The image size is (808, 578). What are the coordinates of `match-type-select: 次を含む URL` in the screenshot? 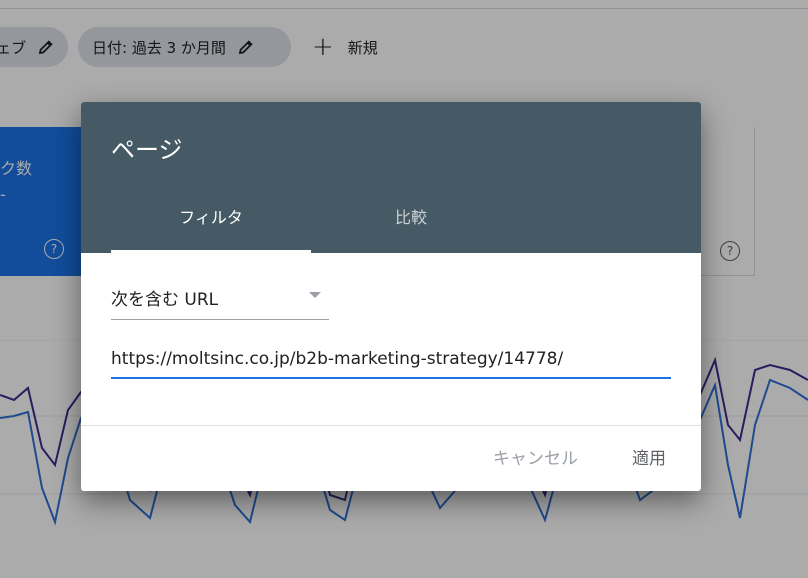 It's located at (220, 300).